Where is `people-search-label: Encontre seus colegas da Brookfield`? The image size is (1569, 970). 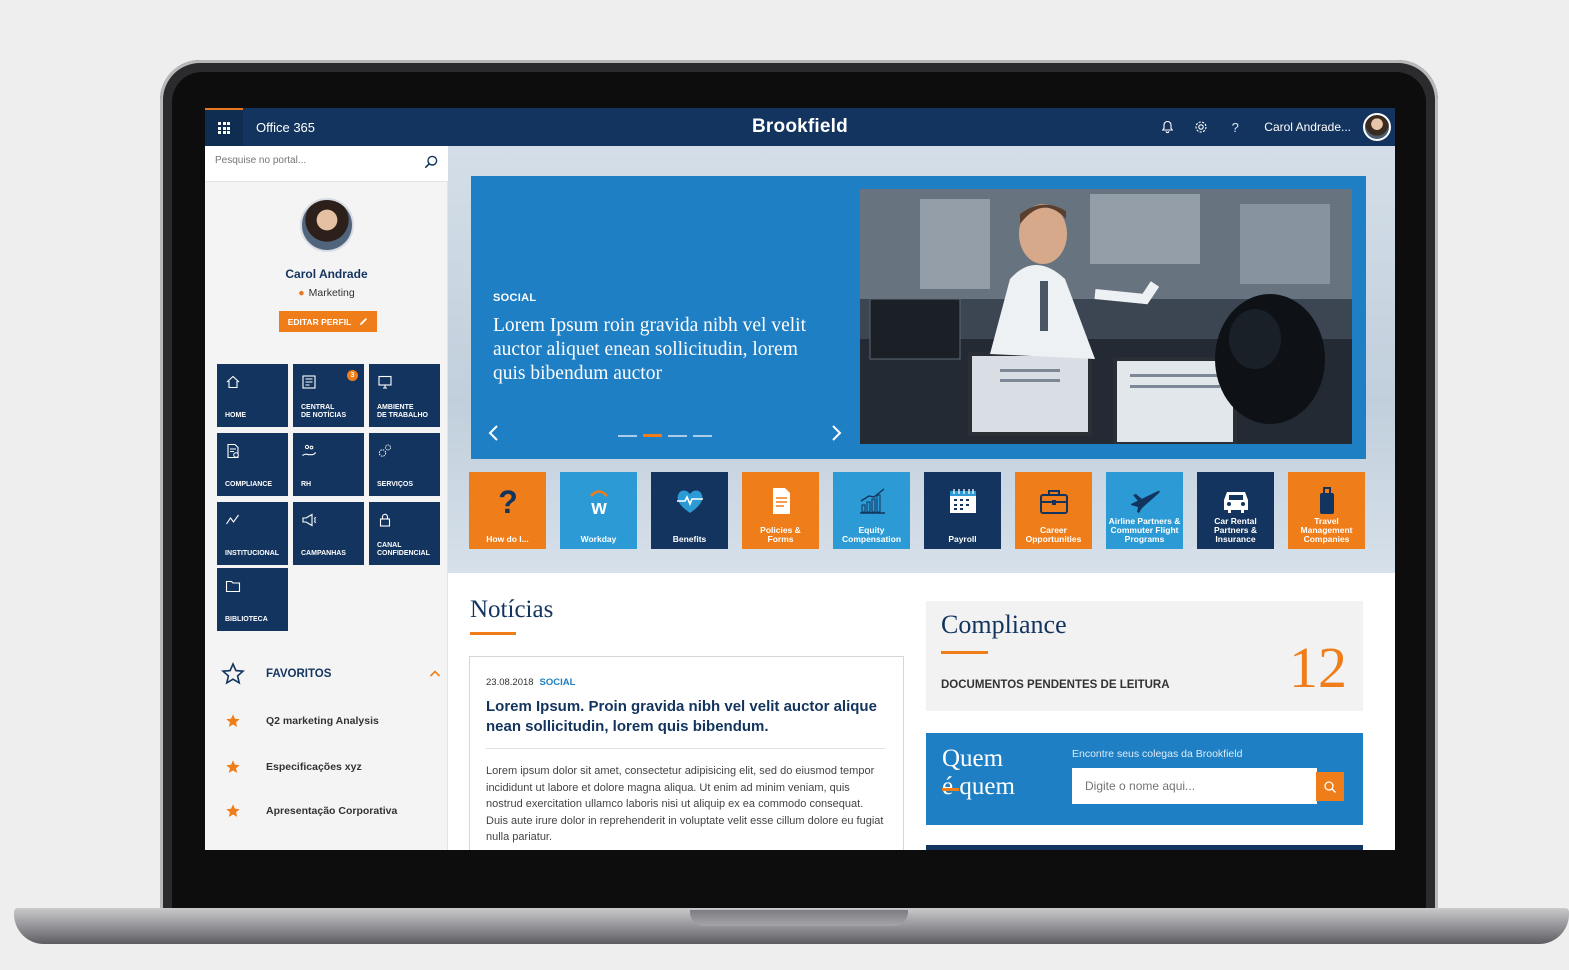 people-search-label: Encontre seus colegas da Brookfield is located at coordinates (1157, 754).